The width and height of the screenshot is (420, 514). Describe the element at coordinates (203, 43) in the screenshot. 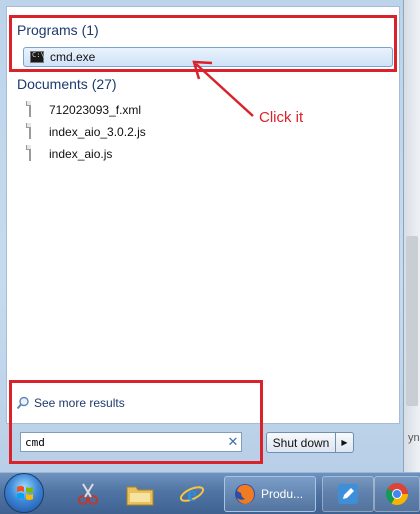

I see `annotation-highlight-programs` at that location.